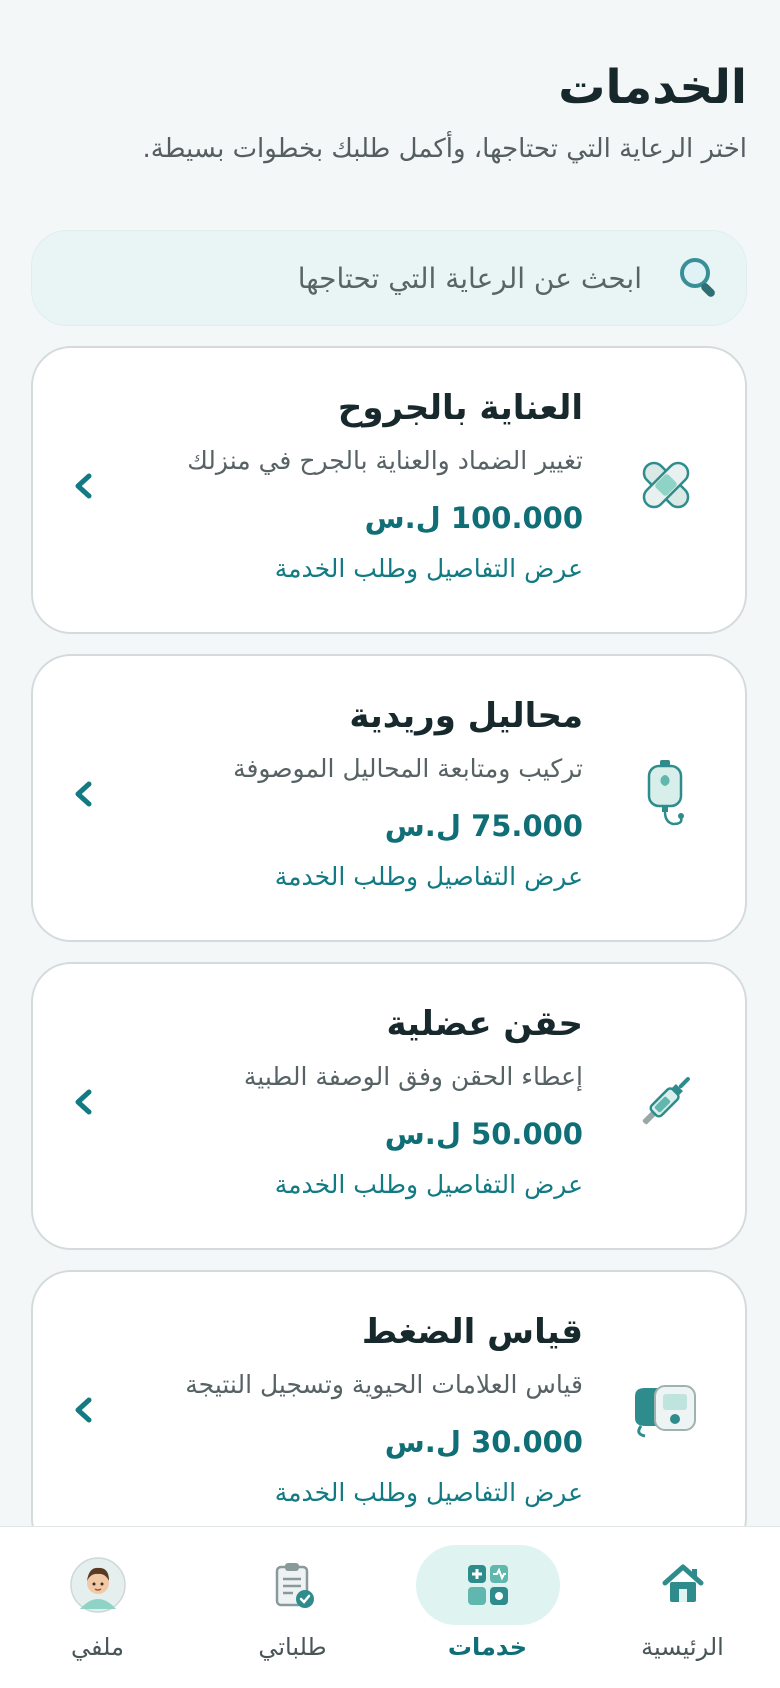 The width and height of the screenshot is (780, 1688). I want to click on nav-item-profile: ملفي, so click(97, 1607).